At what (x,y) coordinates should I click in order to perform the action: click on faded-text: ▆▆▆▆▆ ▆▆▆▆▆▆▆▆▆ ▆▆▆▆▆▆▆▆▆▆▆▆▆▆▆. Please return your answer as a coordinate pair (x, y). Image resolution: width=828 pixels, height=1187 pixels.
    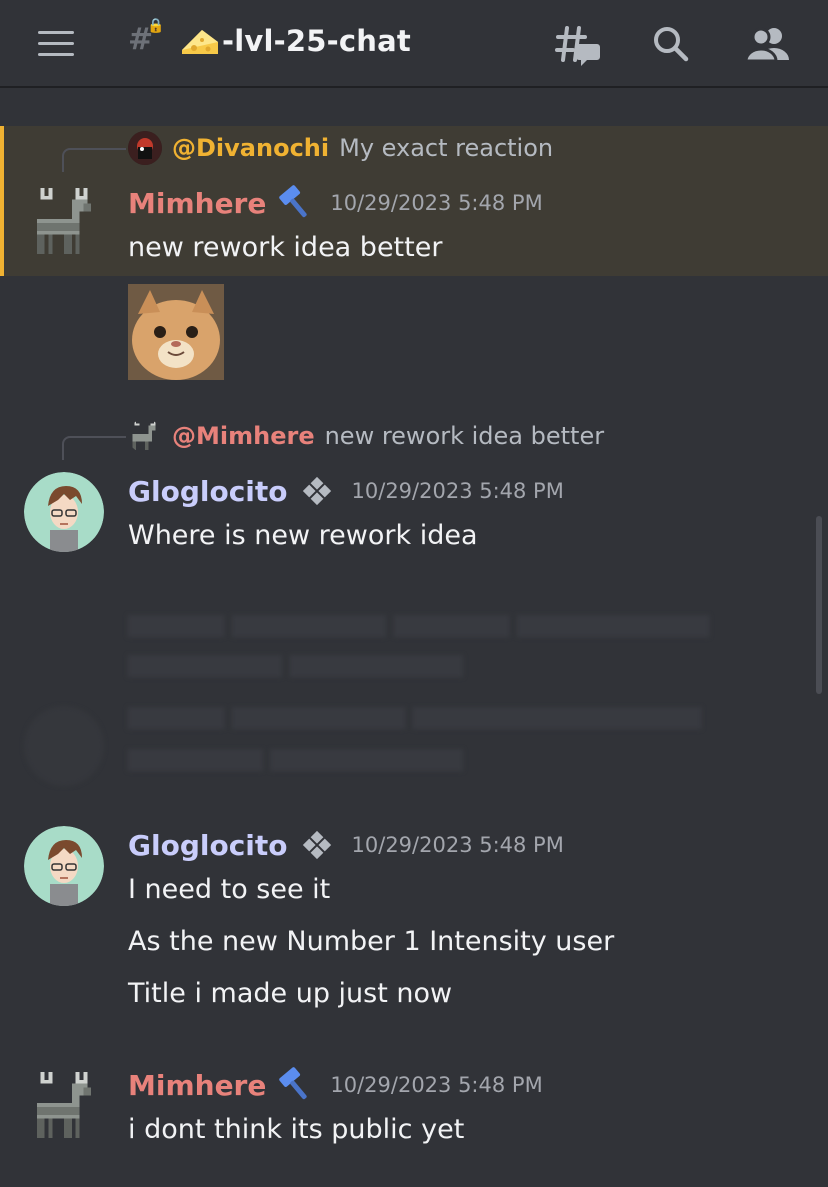
    Looking at the image, I should click on (415, 714).